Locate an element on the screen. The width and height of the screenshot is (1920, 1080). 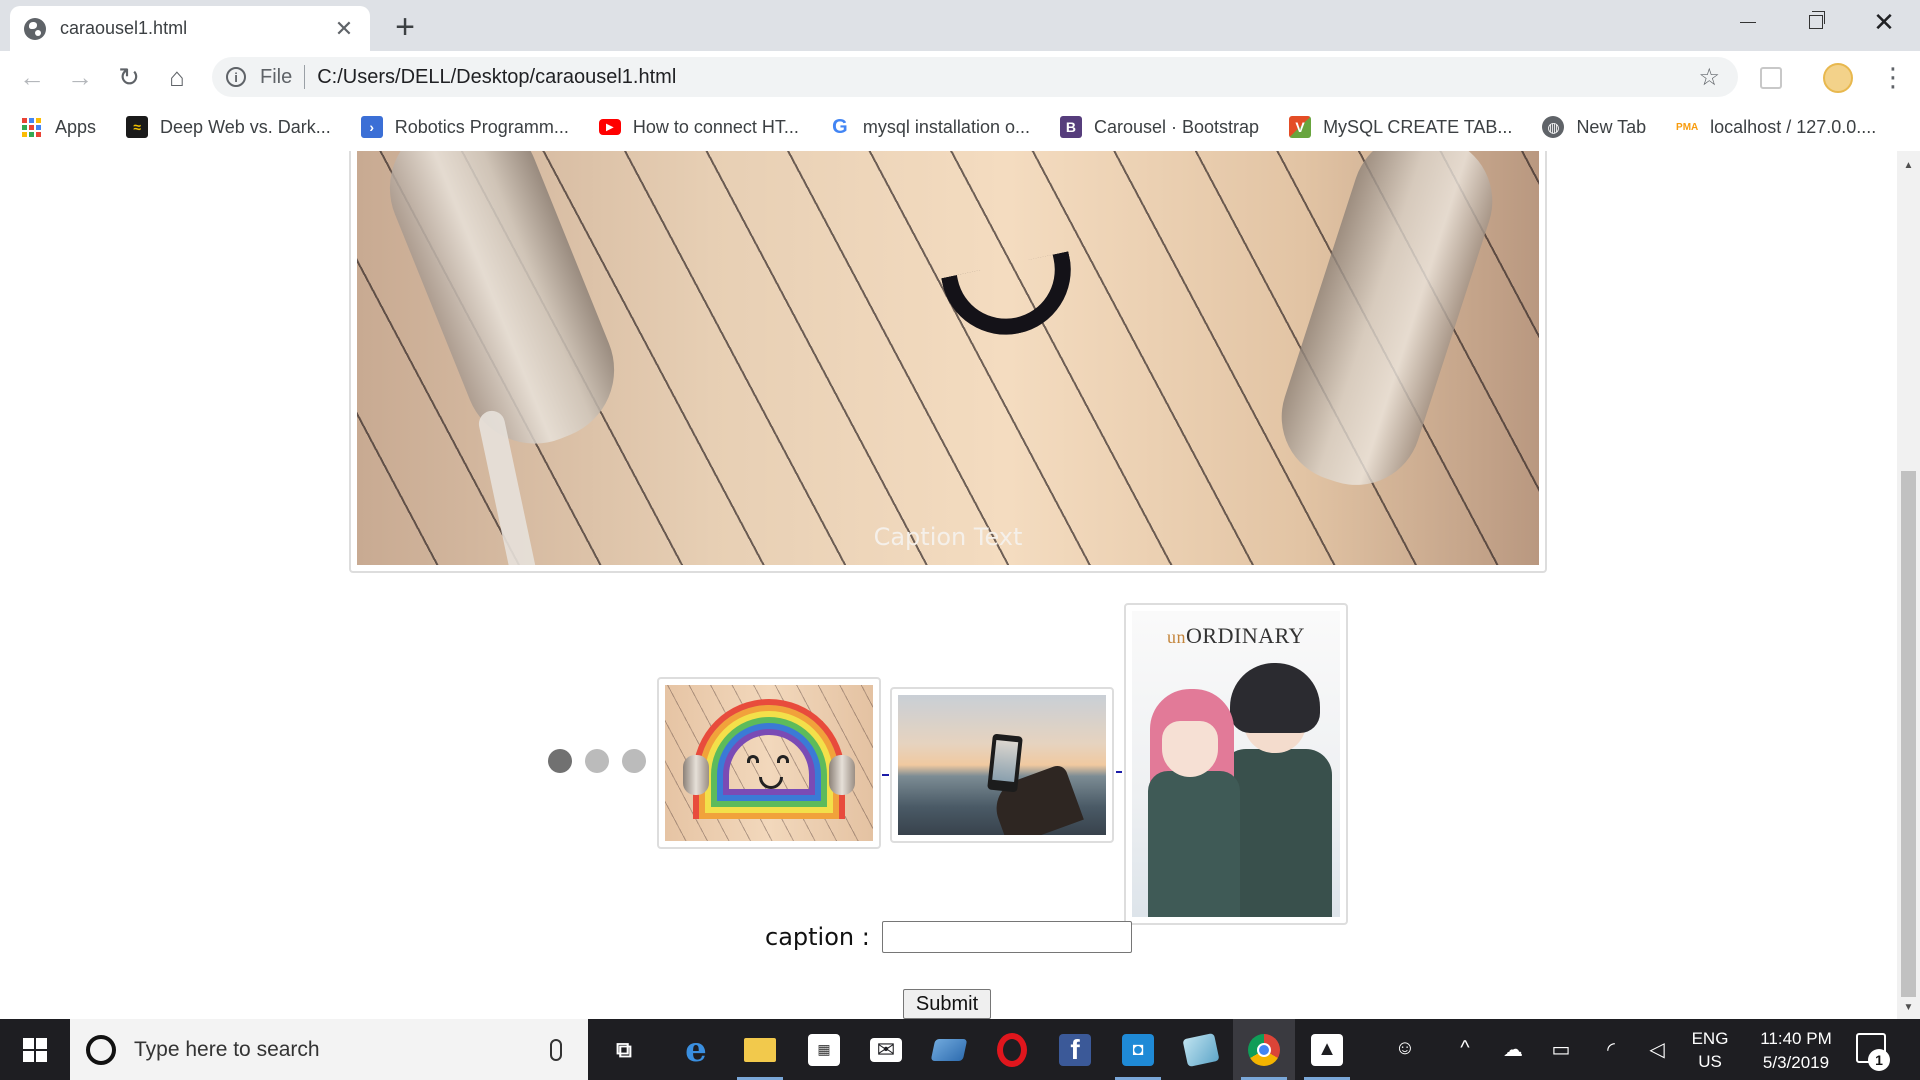
clock: 11:40 PM 5/3/2019 is located at coordinates (1796, 1051).